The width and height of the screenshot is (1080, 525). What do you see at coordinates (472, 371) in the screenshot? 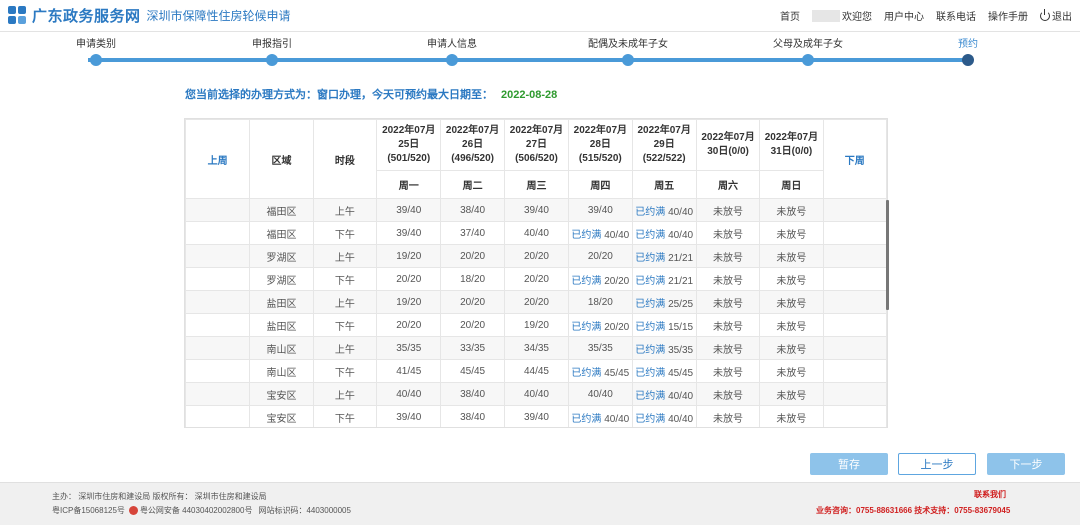
I see `slot-cell: 45/45` at bounding box center [472, 371].